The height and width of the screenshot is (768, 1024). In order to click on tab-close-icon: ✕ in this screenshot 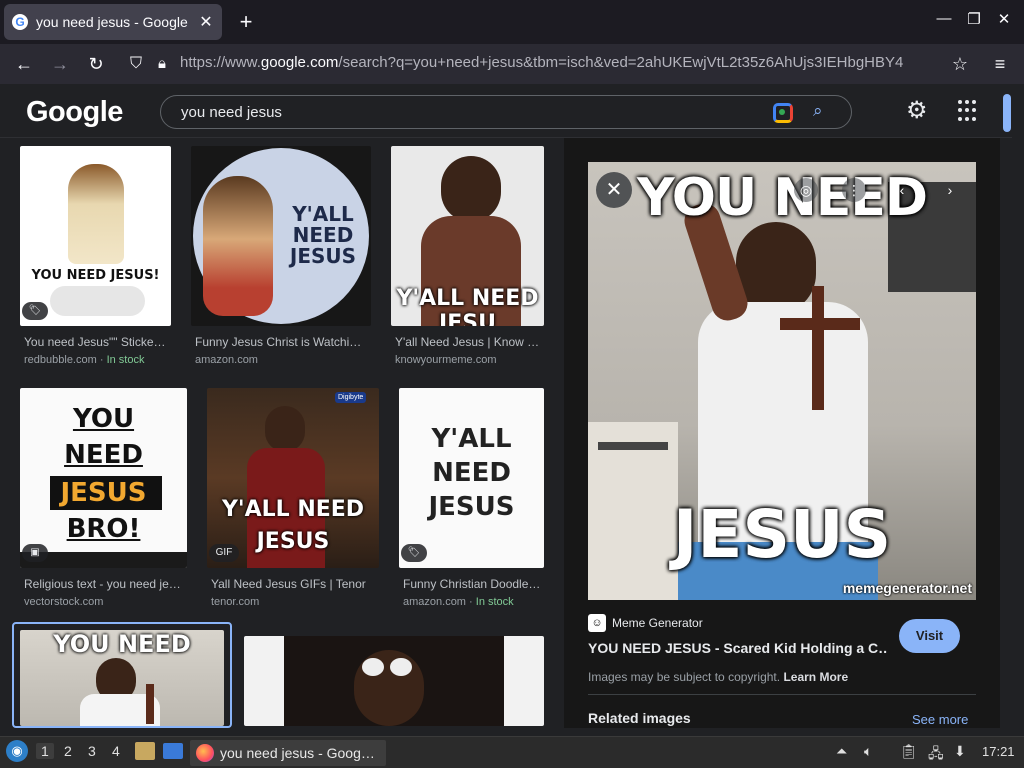, I will do `click(206, 22)`.